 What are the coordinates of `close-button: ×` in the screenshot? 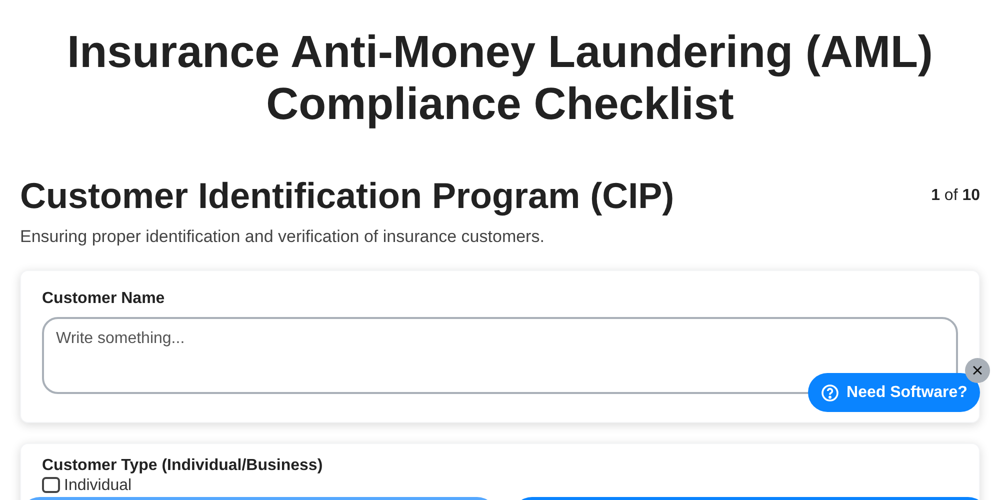 It's located at (977, 370).